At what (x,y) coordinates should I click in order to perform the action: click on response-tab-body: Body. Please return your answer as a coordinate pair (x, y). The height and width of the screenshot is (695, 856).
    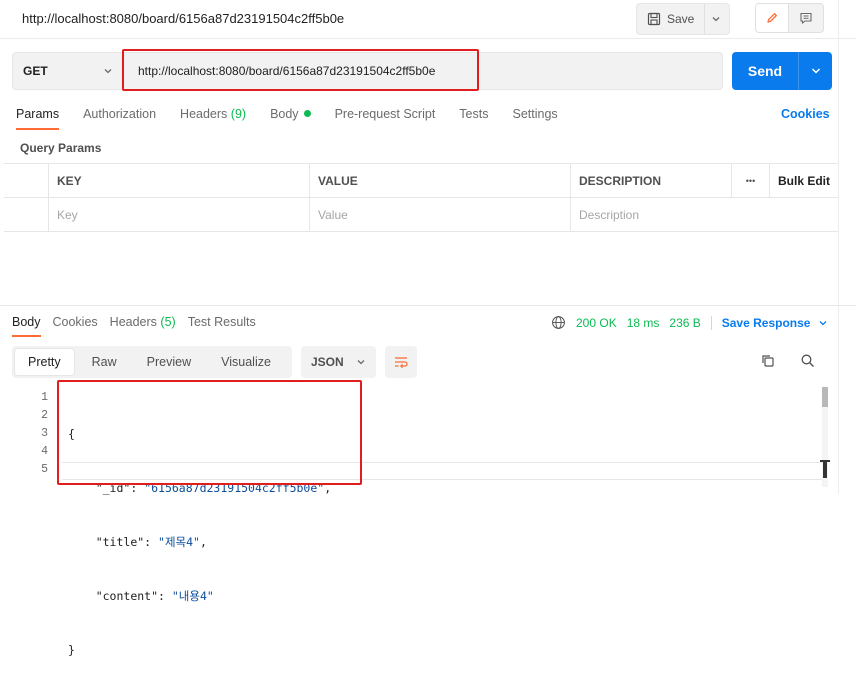
    Looking at the image, I should click on (26, 326).